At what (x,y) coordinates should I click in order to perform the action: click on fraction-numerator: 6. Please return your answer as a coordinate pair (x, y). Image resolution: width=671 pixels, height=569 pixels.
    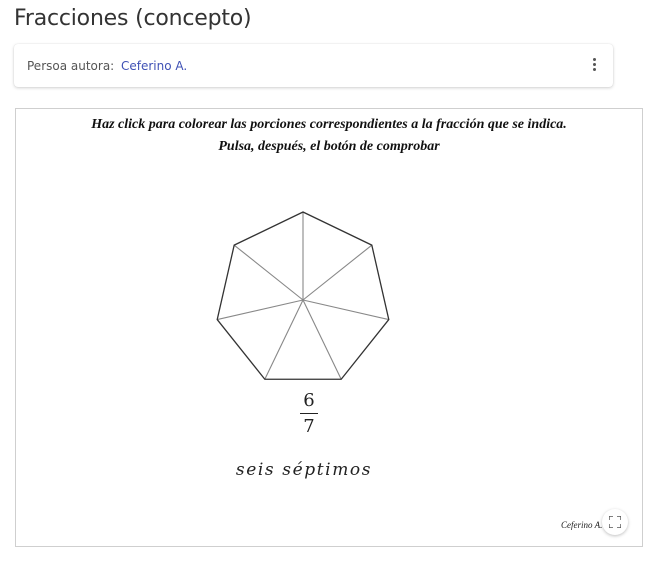
    Looking at the image, I should click on (309, 400).